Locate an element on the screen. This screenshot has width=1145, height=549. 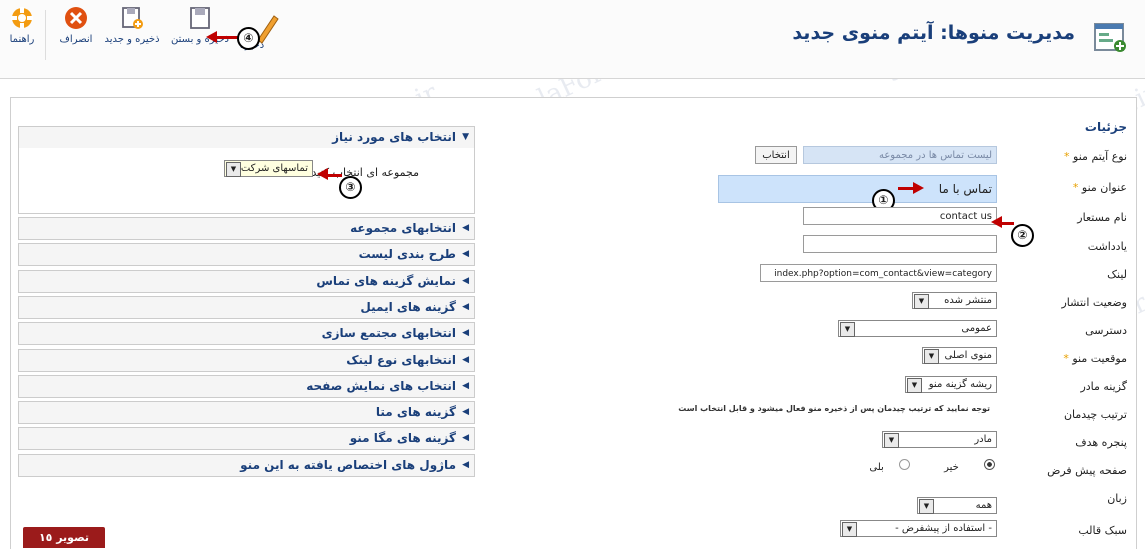
accordion-section: ◀ طرح بندی لیست is located at coordinates (246, 254).